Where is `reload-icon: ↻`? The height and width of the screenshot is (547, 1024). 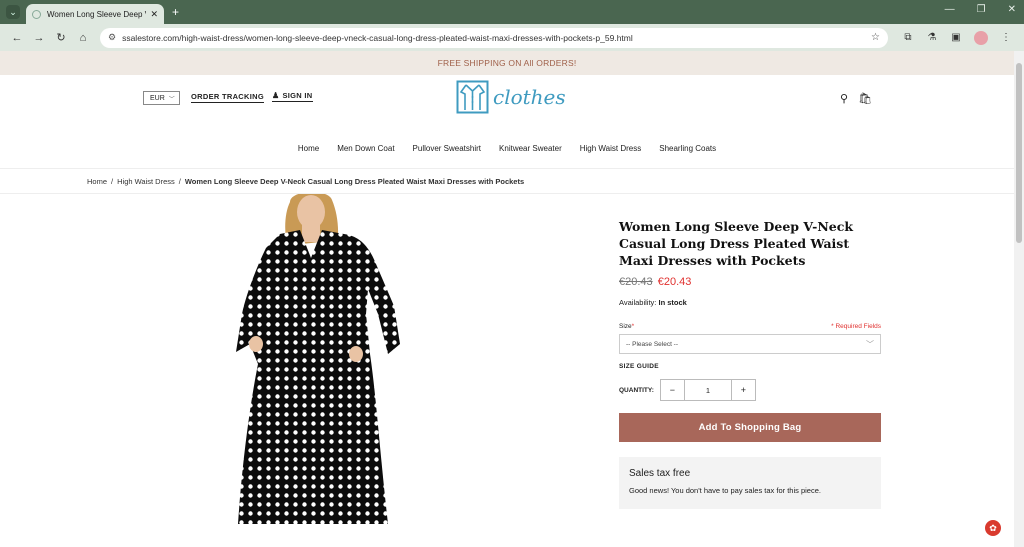
reload-icon: ↻ is located at coordinates (61, 37).